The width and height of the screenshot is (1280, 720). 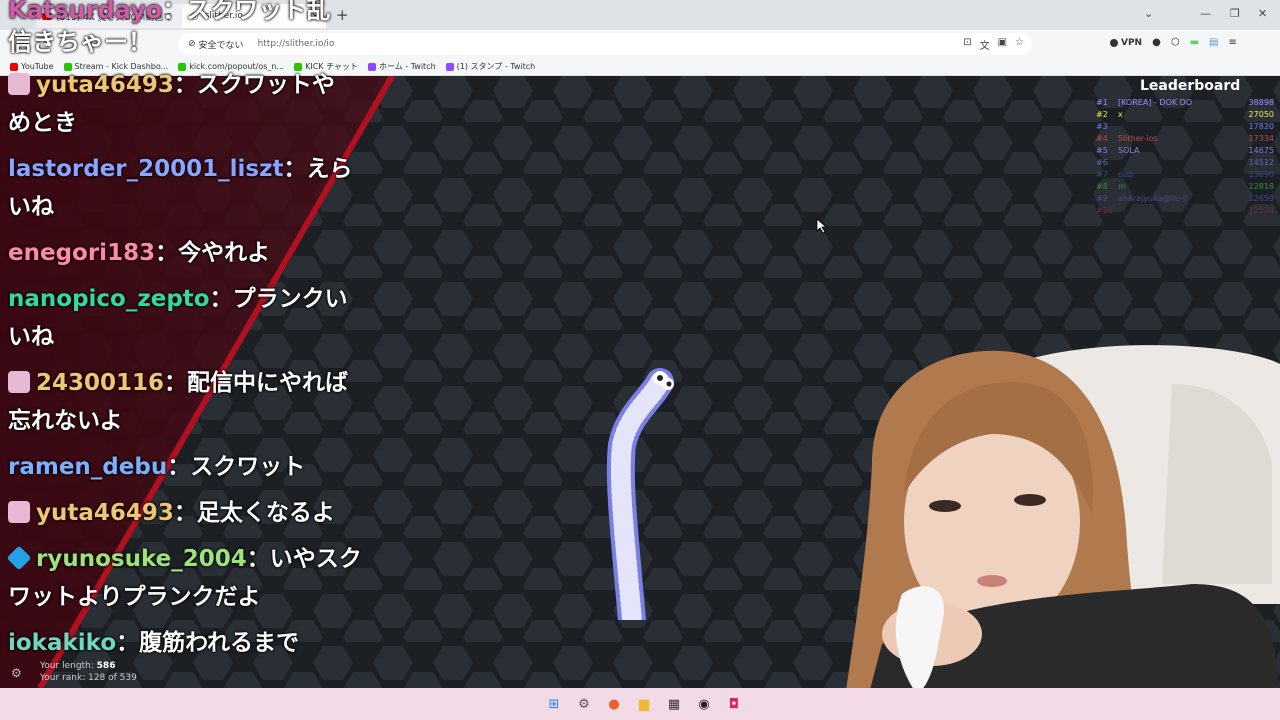 I want to click on chat-message: nanopico_zepto：プランクい いね, so click(x=188, y=318).